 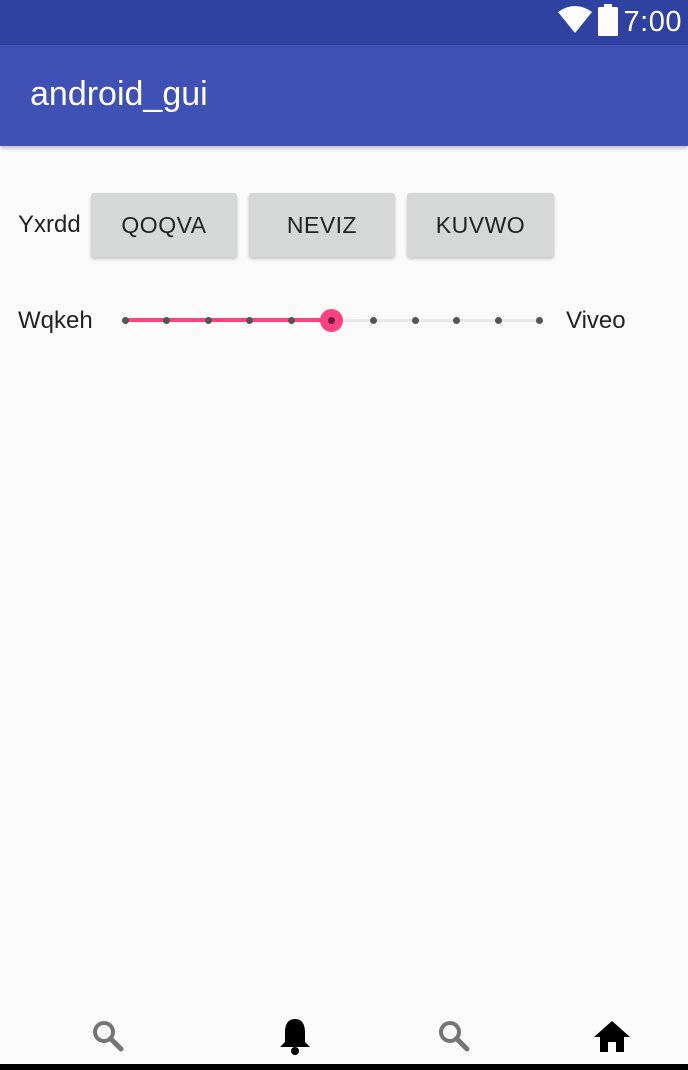 I want to click on bell-icon, so click(x=295, y=1038).